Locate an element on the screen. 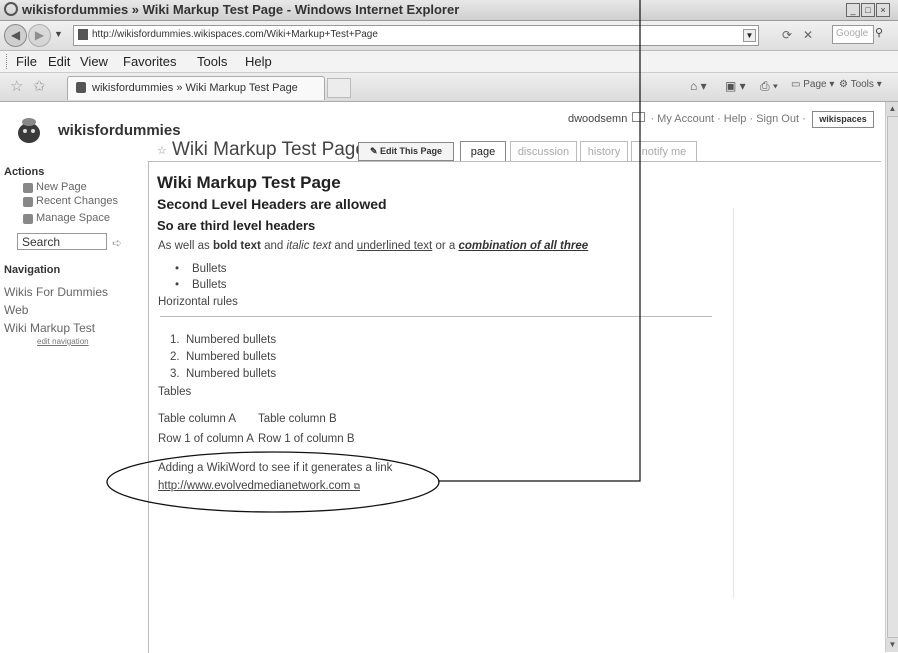 The image size is (898, 653). nav-web: Web is located at coordinates (16, 310).